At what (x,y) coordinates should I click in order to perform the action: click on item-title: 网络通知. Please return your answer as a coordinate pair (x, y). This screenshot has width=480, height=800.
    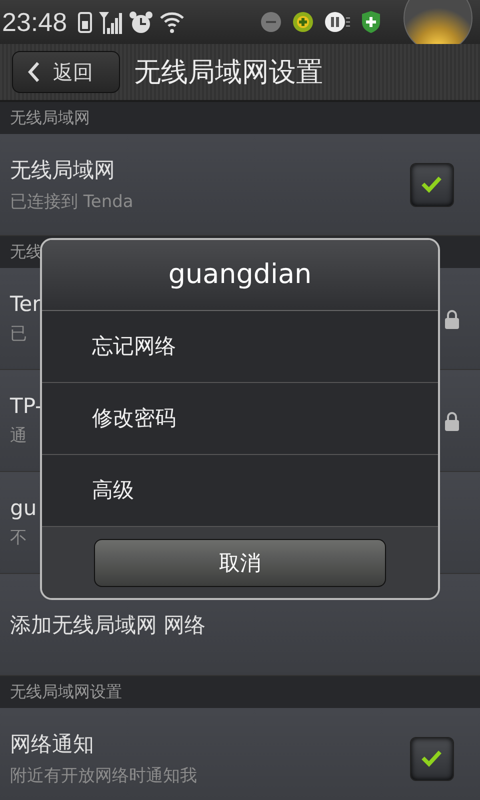
    Looking at the image, I should click on (52, 744).